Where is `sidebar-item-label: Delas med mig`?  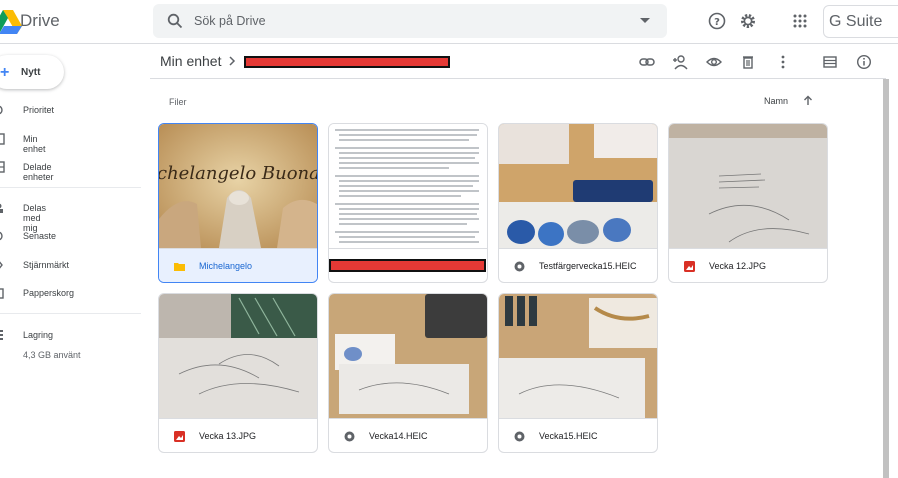
sidebar-item-label: Delas med mig is located at coordinates (35, 218).